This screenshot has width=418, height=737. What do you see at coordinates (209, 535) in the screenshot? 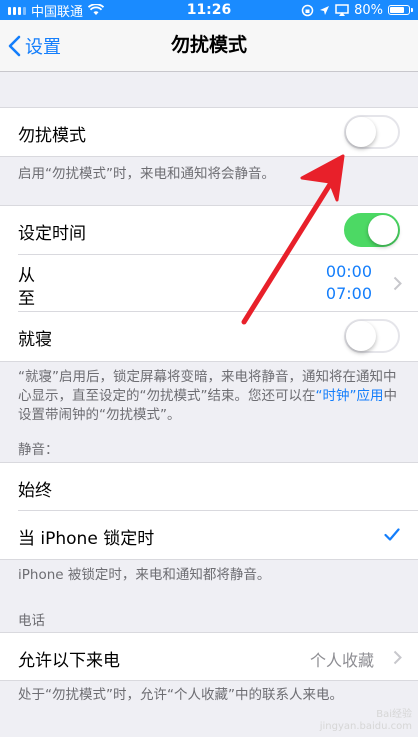
I see `silence-locked-row: 当 iPhone 锁定时` at bounding box center [209, 535].